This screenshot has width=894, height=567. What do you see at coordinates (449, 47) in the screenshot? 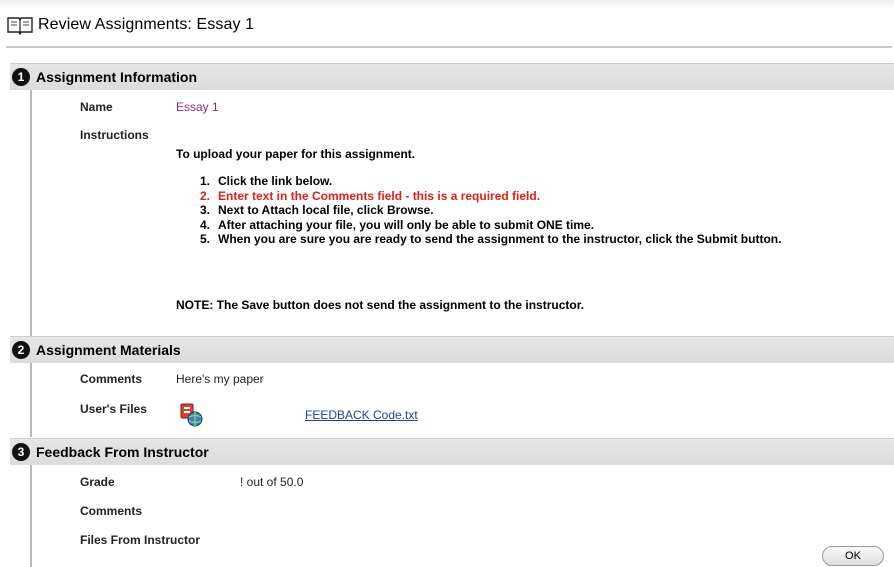
I see `header-divider` at bounding box center [449, 47].